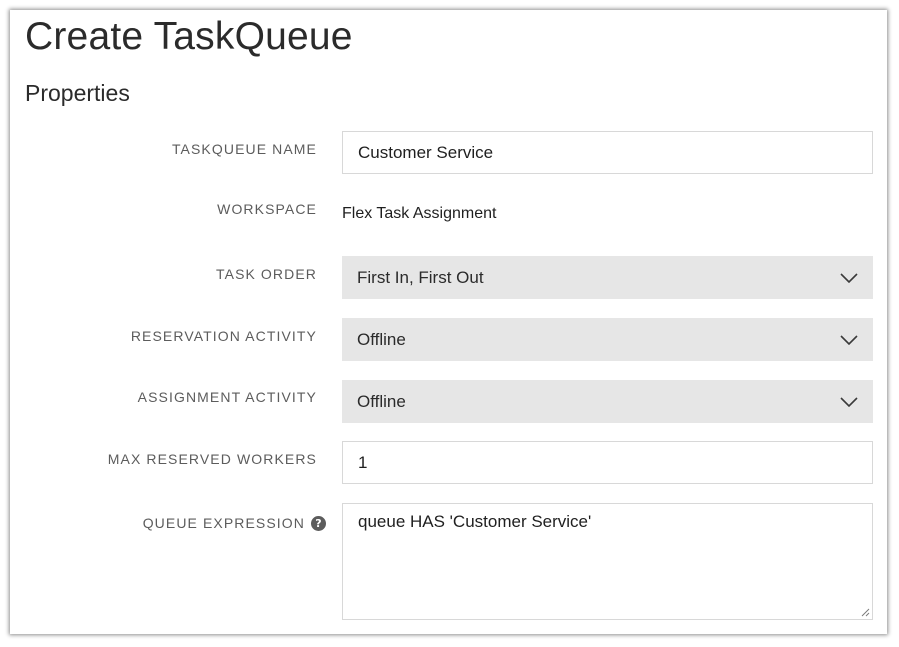 The image size is (899, 647). I want to click on taskqueue-name-label-text: TASKQUEUE NAME, so click(244, 149).